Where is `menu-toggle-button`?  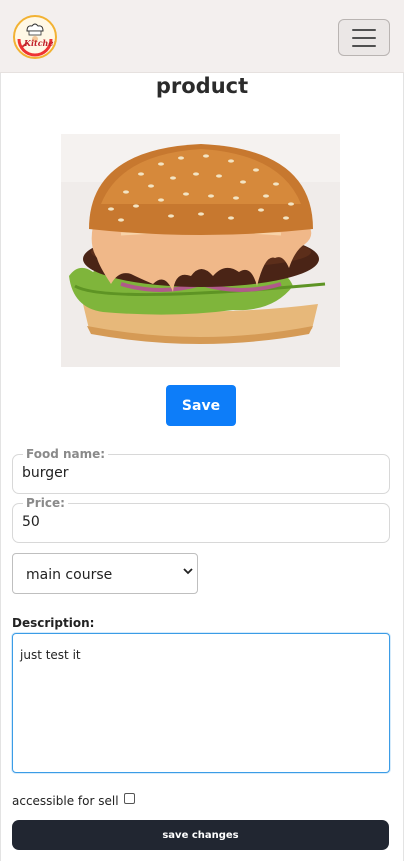
menu-toggle-button is located at coordinates (364, 37).